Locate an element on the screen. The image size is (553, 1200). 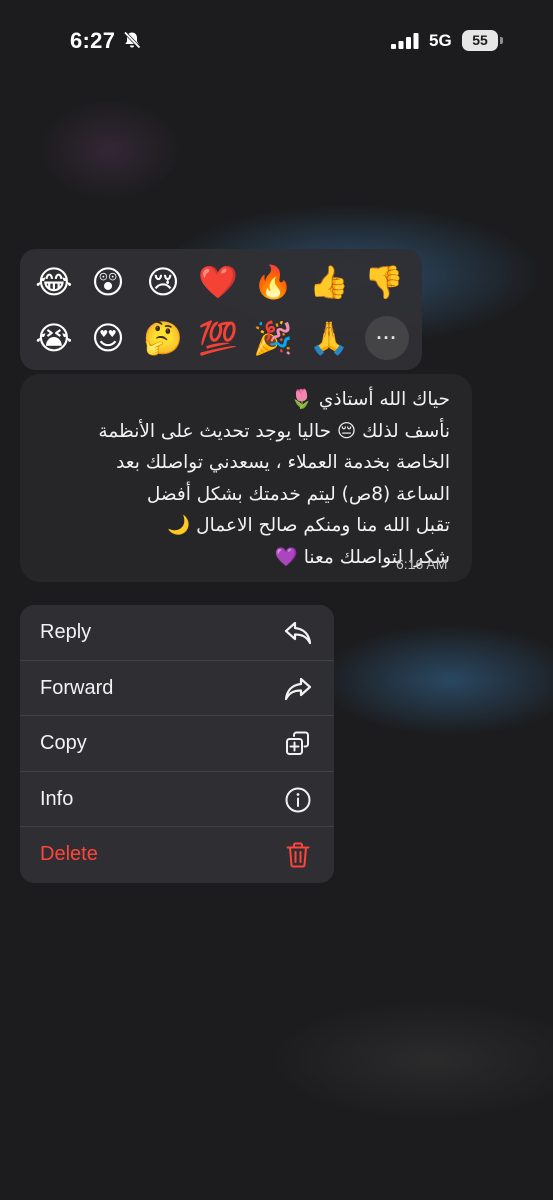
reaction-hundred: 💯 is located at coordinates (218, 338).